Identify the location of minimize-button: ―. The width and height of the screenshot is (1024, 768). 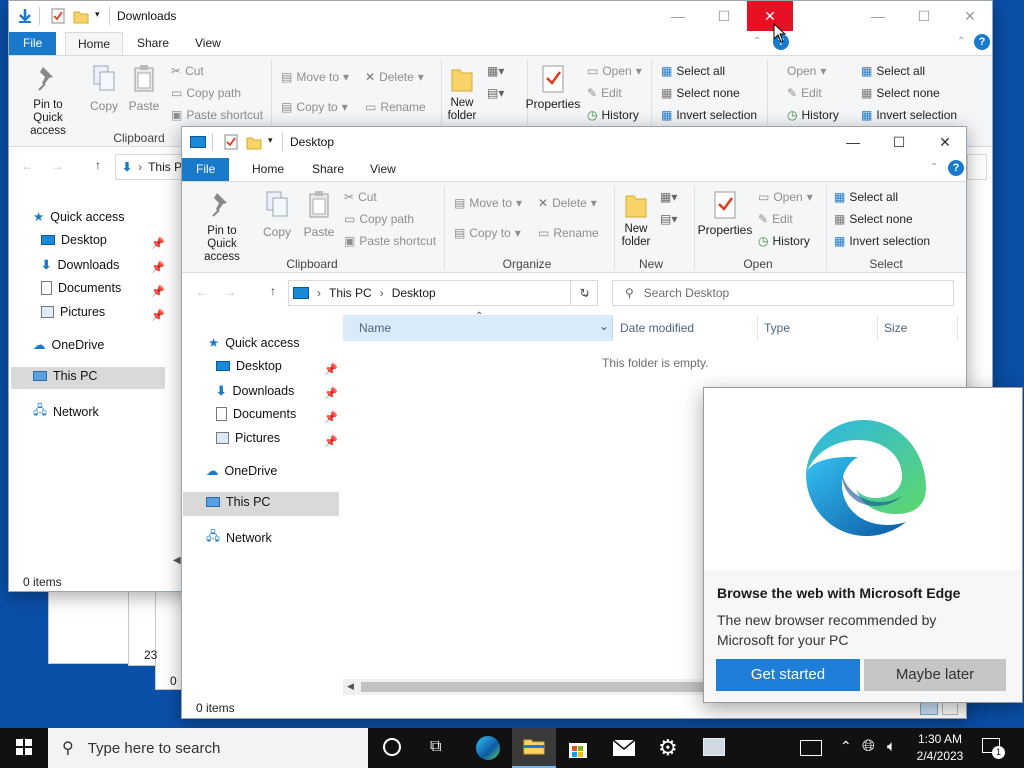
(853, 142).